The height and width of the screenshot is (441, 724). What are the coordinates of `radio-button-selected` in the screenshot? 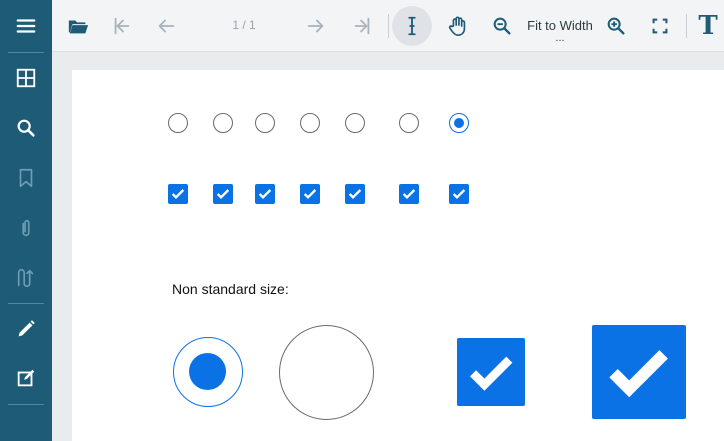 It's located at (459, 123).